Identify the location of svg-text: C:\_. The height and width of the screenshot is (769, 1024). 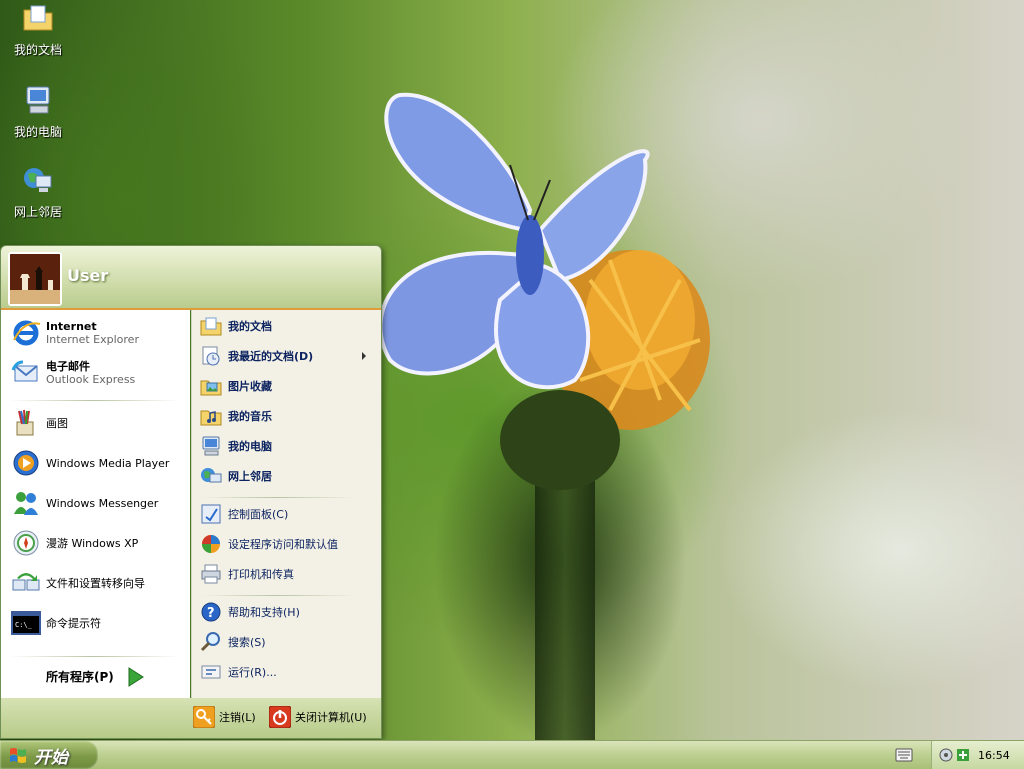
(24, 625).